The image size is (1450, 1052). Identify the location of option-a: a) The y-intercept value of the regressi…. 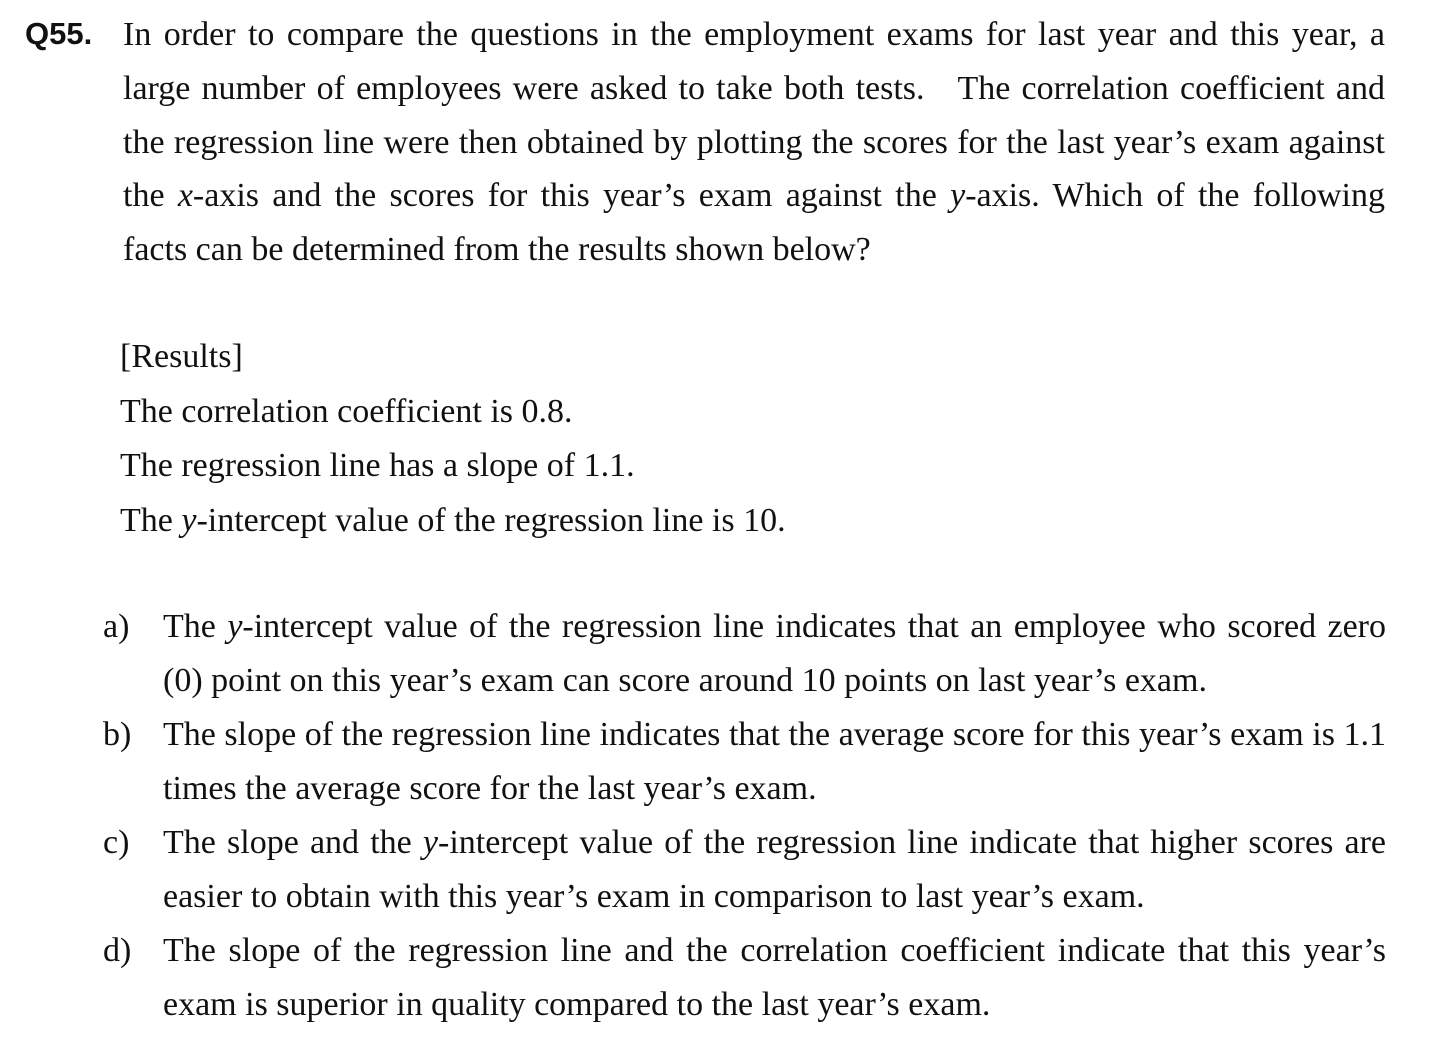
(744, 654).